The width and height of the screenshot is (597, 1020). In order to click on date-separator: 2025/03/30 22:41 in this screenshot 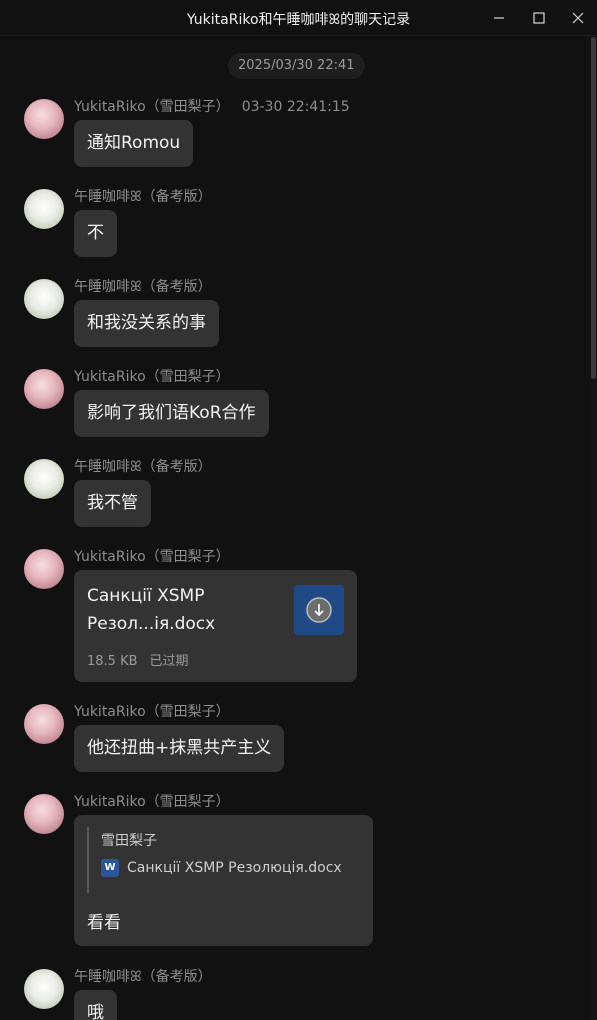, I will do `click(296, 66)`.